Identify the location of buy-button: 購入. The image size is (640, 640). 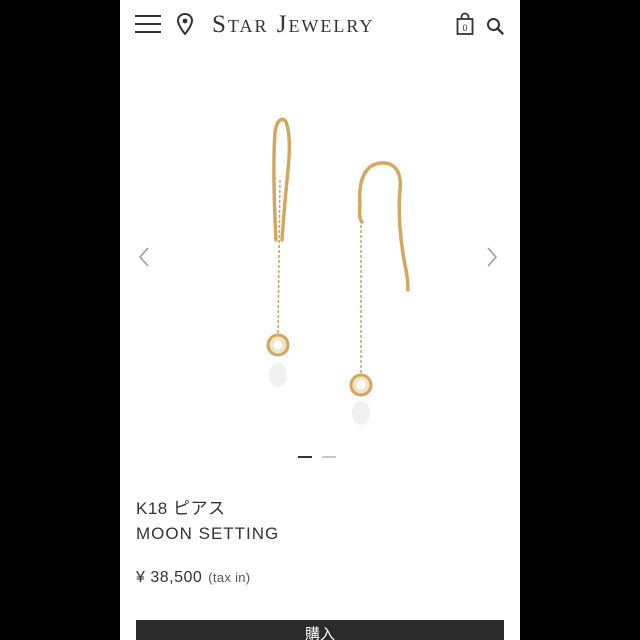
(320, 630).